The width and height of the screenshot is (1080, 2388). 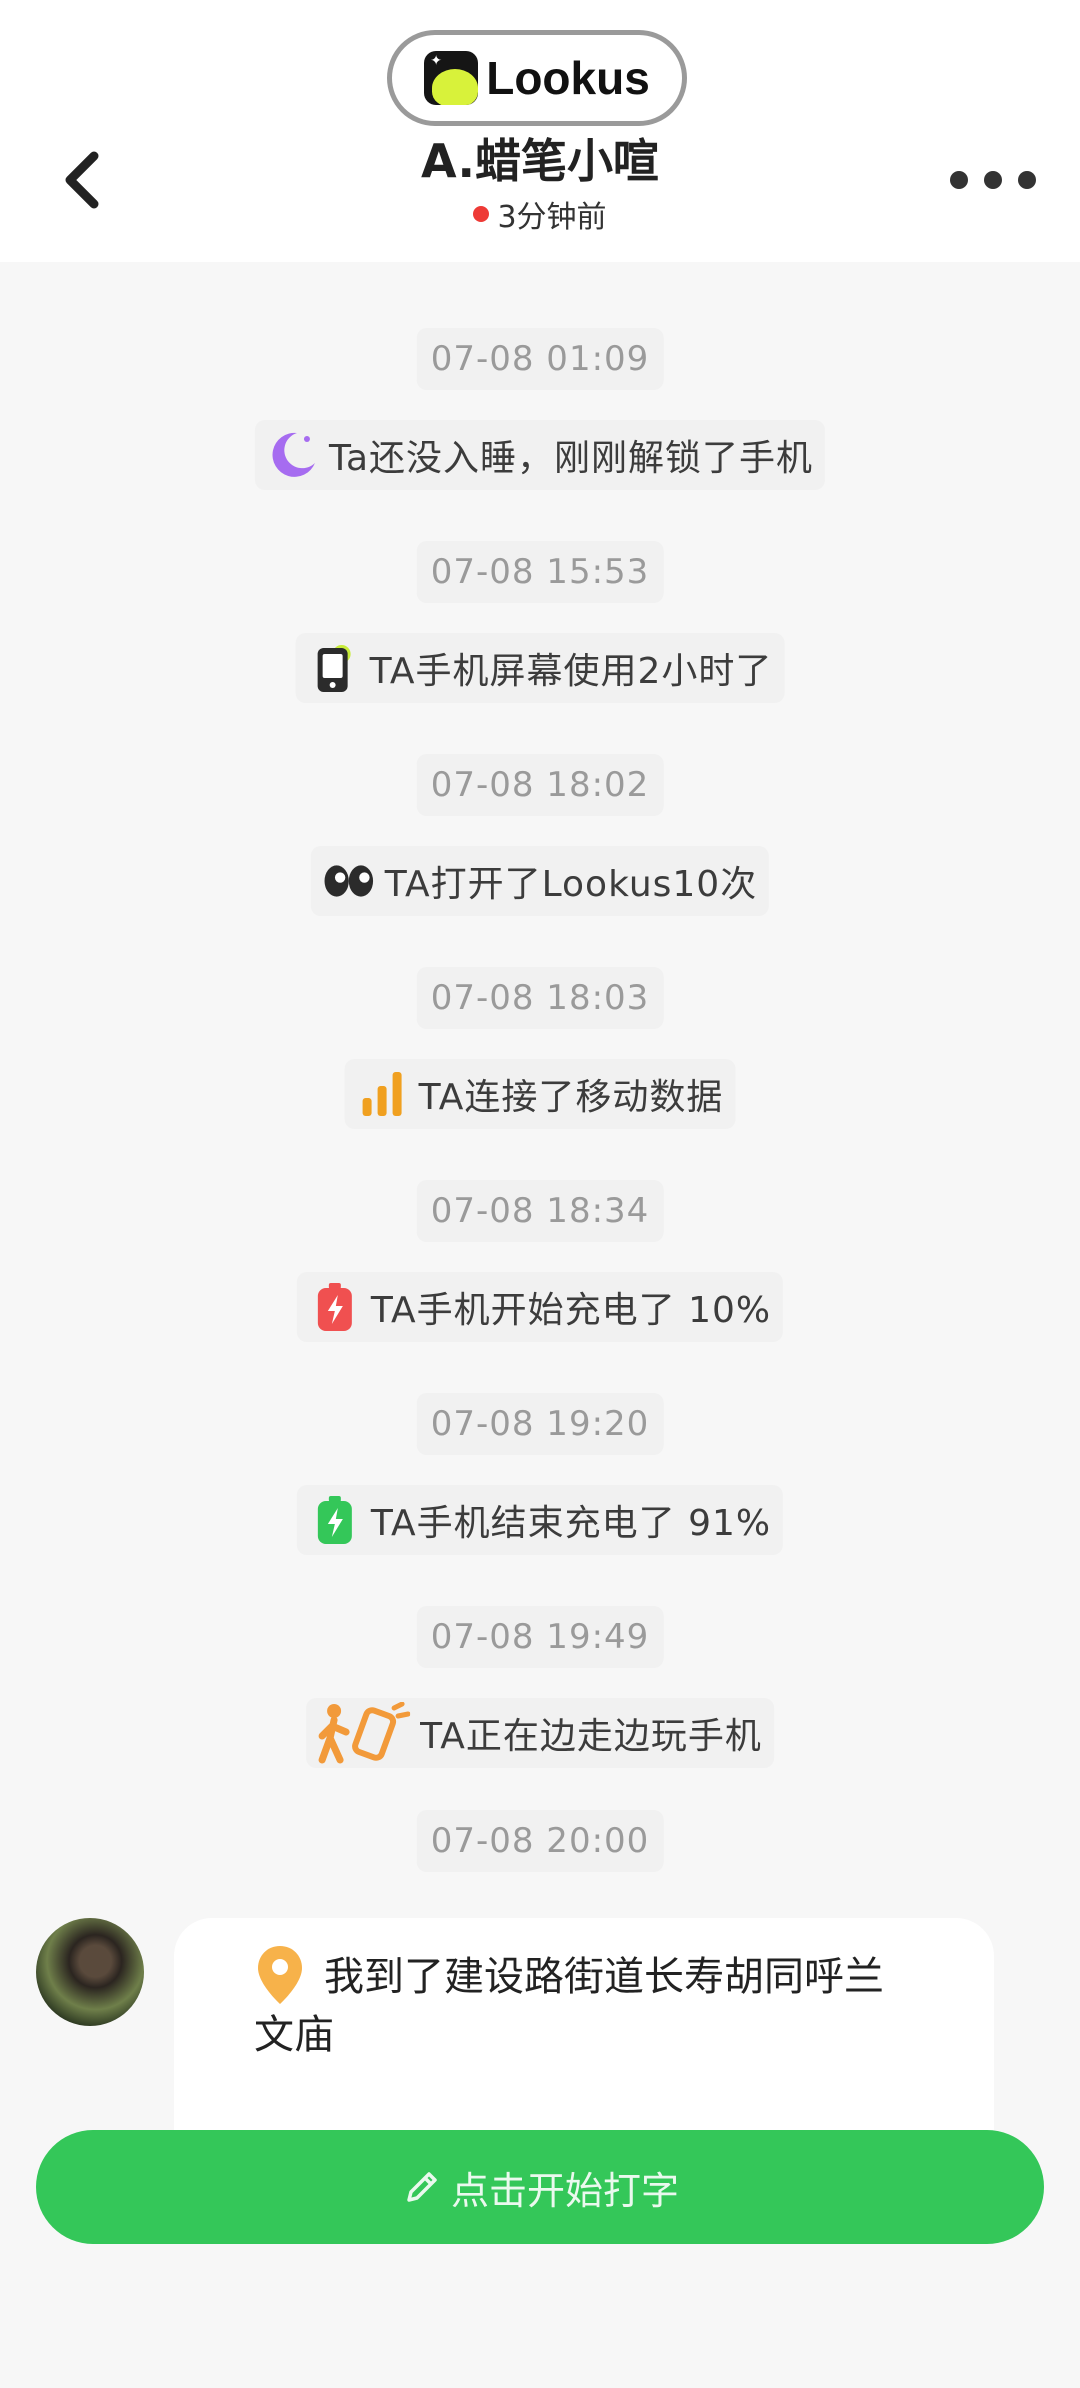 What do you see at coordinates (540, 1733) in the screenshot?
I see `activity-event: TA正在边走边玩手机` at bounding box center [540, 1733].